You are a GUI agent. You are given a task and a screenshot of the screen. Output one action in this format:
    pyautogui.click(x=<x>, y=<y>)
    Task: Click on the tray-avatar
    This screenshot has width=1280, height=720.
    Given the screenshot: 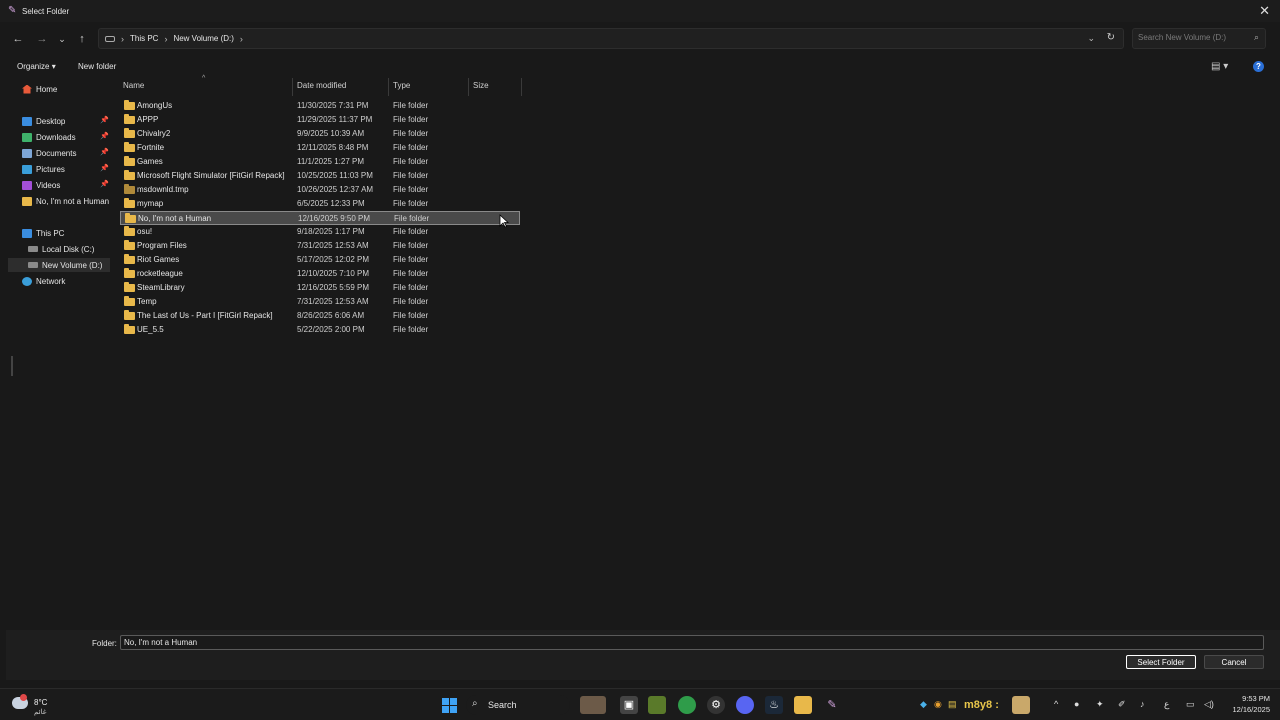 What is the action you would take?
    pyautogui.click(x=1021, y=705)
    